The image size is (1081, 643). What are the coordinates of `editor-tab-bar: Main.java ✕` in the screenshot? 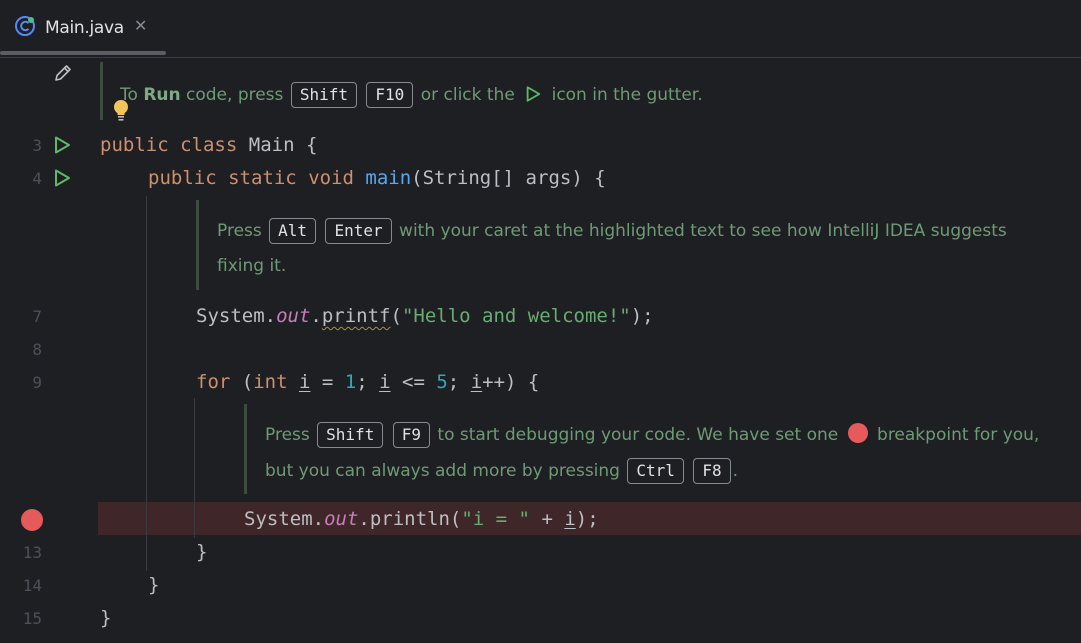 It's located at (540, 29).